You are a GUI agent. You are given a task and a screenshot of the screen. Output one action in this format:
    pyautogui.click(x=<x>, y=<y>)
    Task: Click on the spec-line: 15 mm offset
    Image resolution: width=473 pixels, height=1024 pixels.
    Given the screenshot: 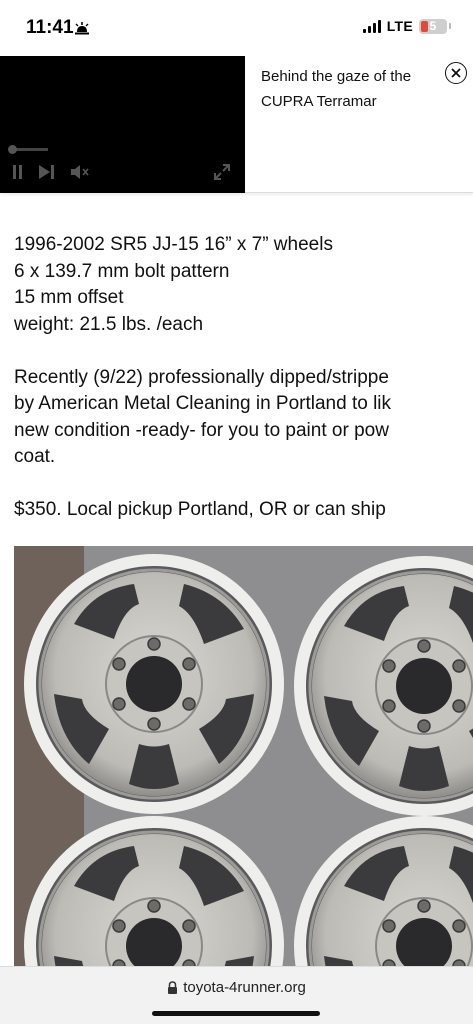 What is the action you would take?
    pyautogui.click(x=69, y=297)
    